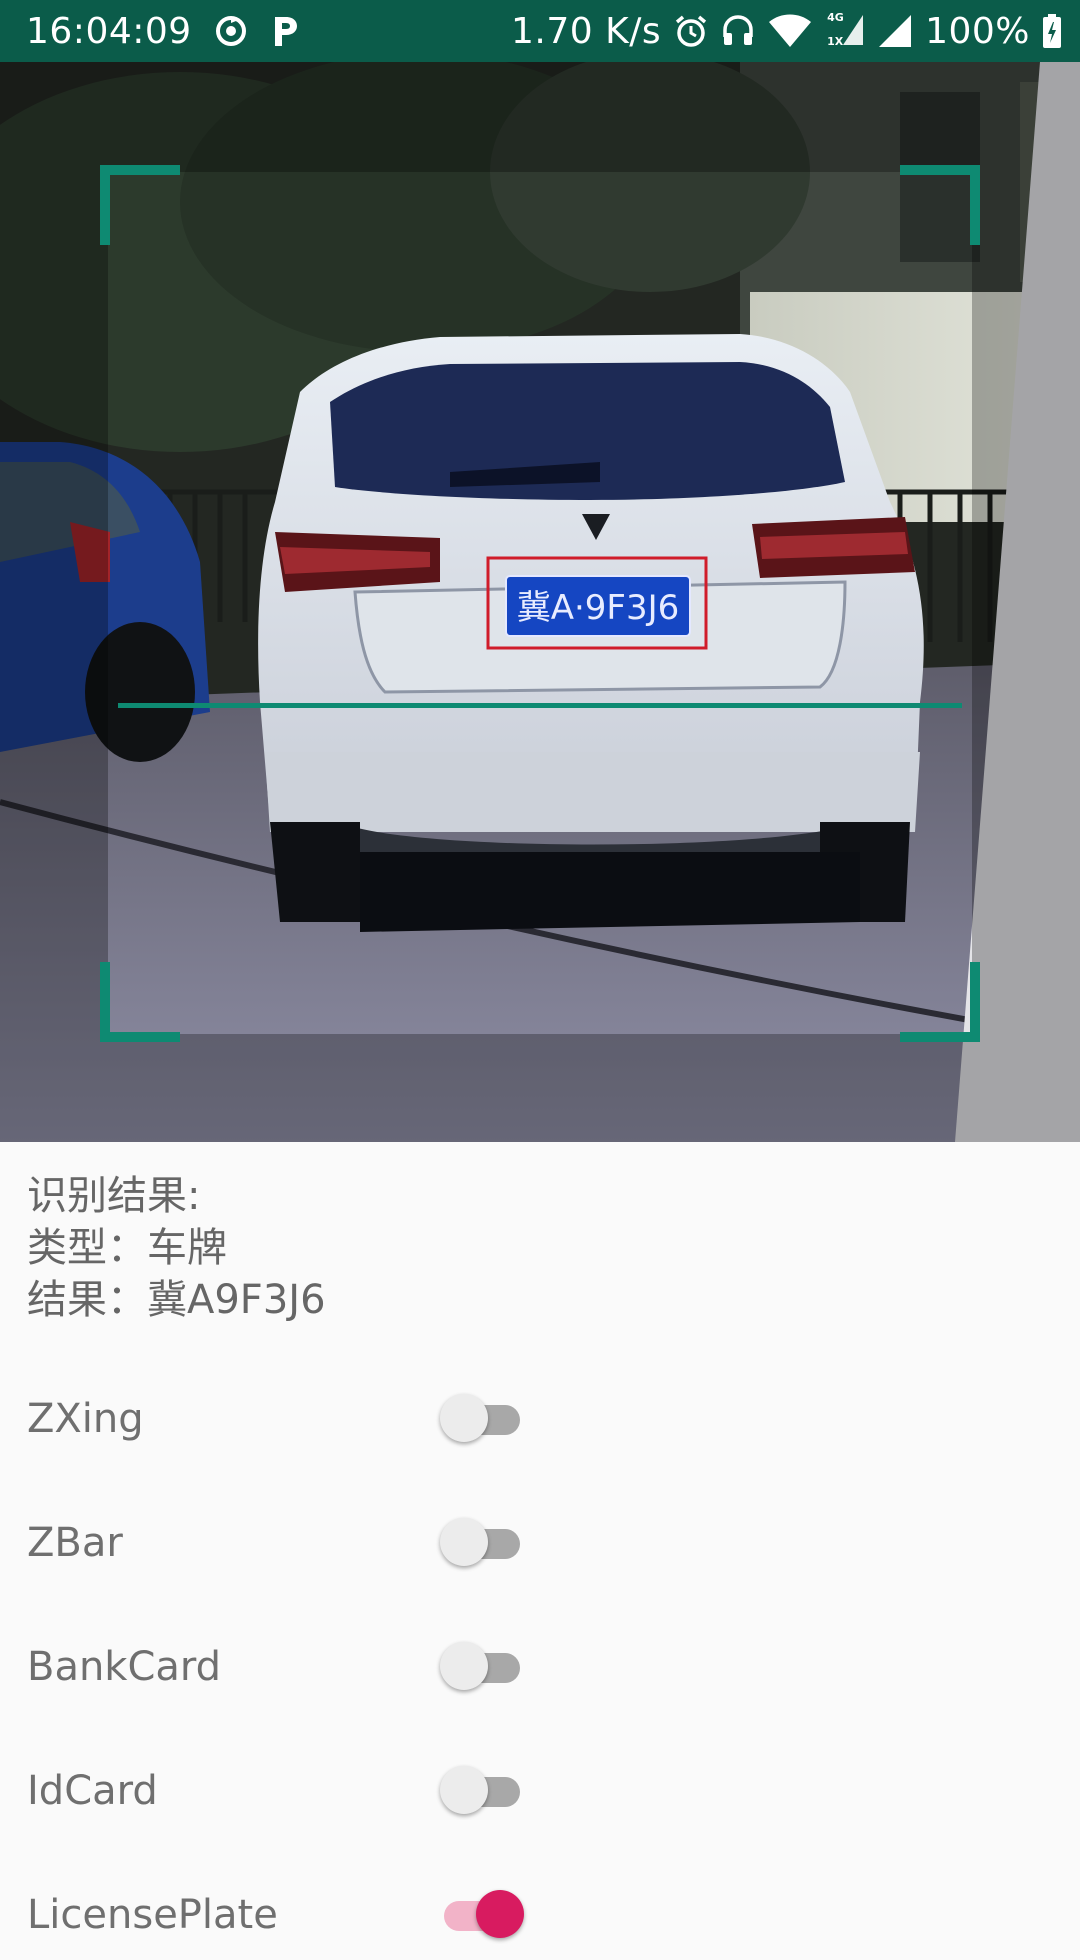  I want to click on option-label: ZXing, so click(85, 1419).